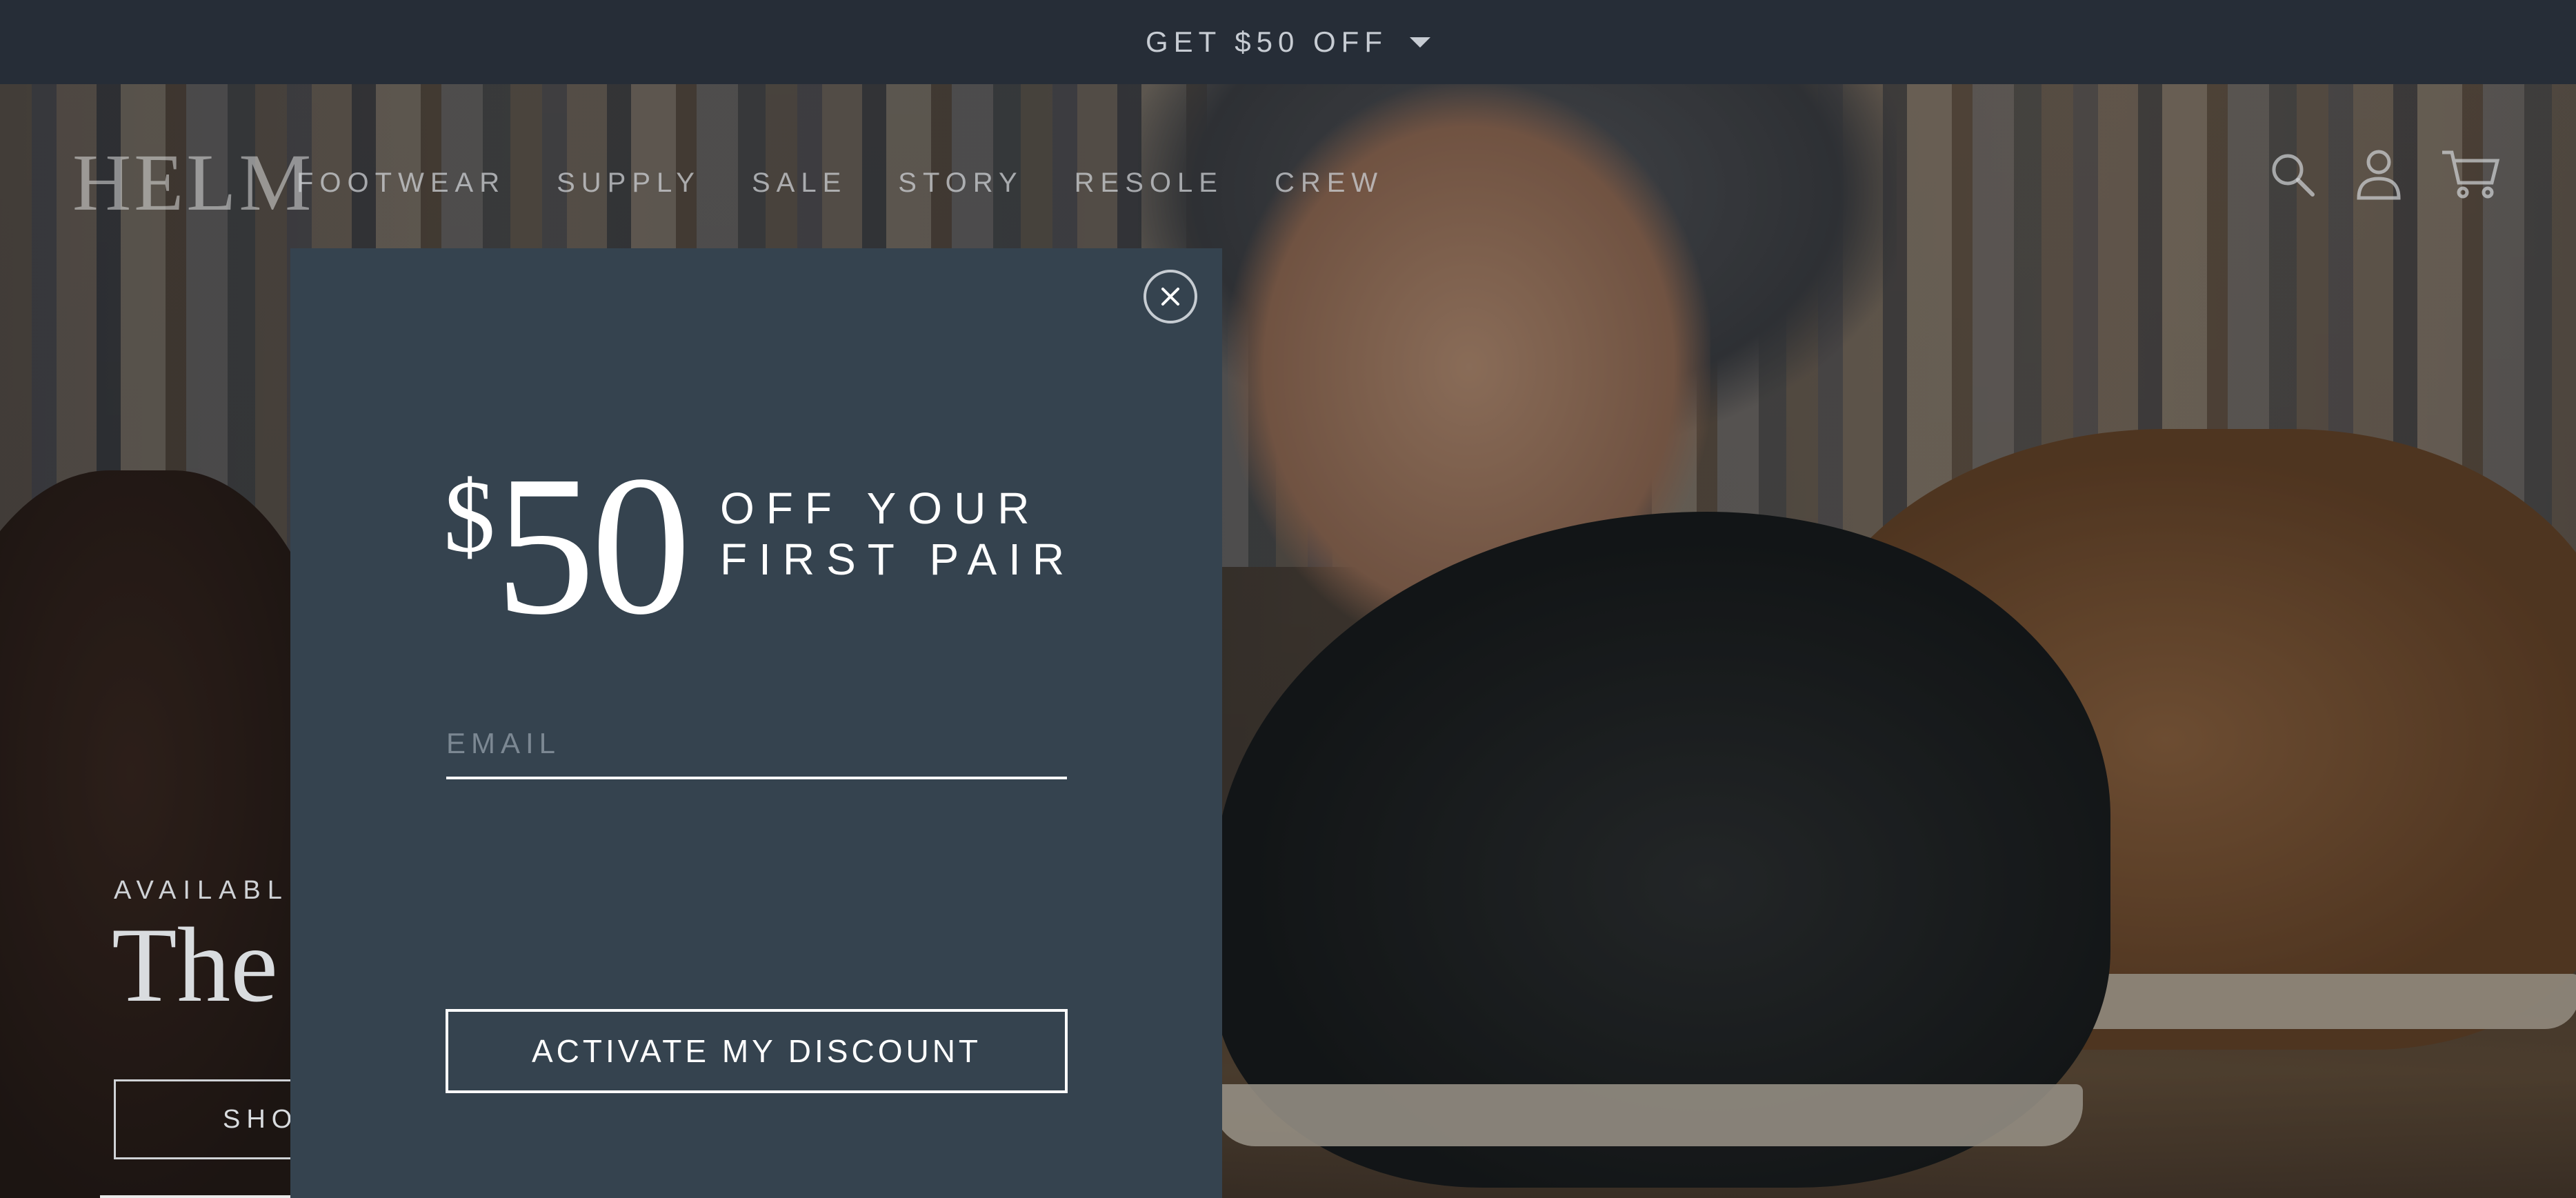 The image size is (2576, 1198). What do you see at coordinates (799, 184) in the screenshot?
I see `nav-item-sale: SALE` at bounding box center [799, 184].